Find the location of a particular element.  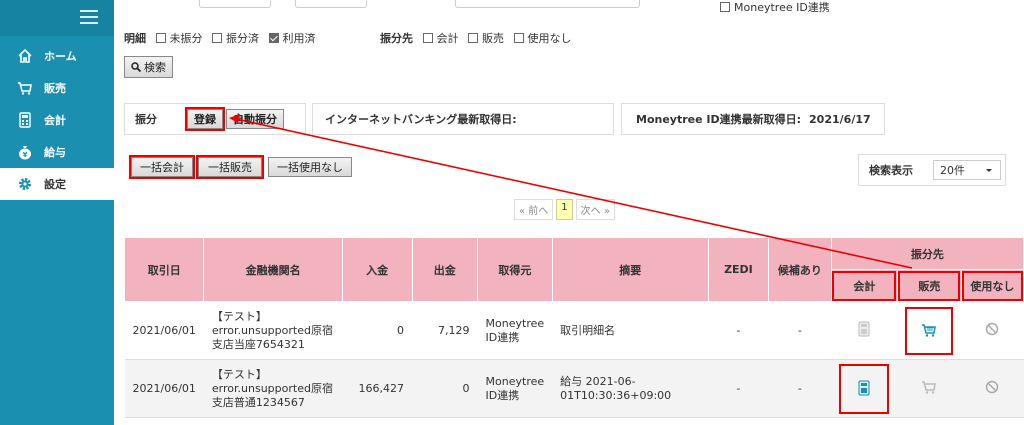

moneytree-filter: Moneytree ID連携 is located at coordinates (775, 7).